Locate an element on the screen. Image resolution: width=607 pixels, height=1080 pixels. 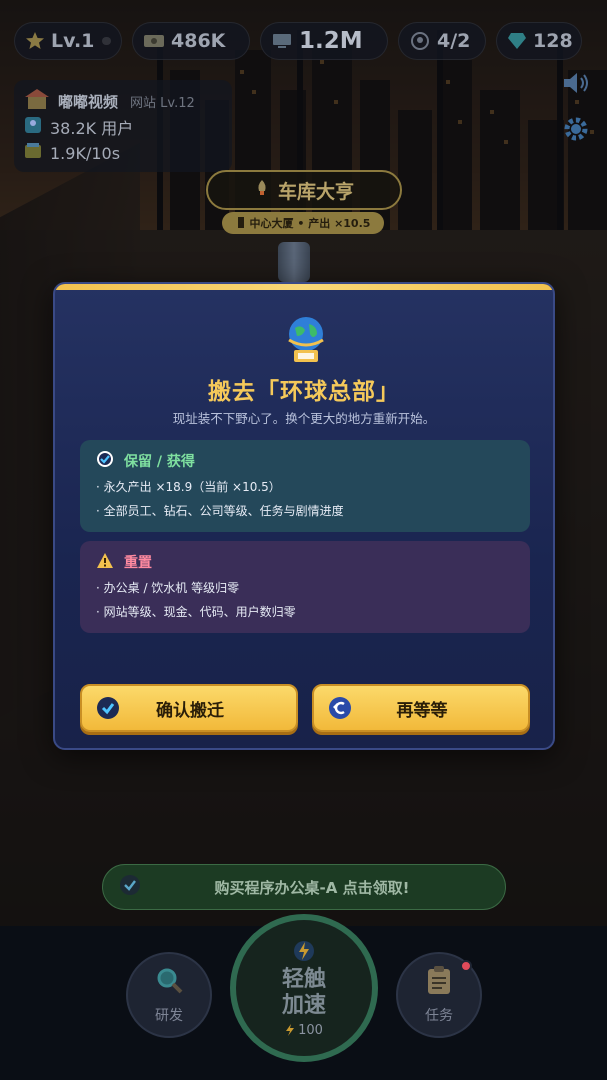
confirm-relocate-label: 确认搬迁 is located at coordinates (190, 710).